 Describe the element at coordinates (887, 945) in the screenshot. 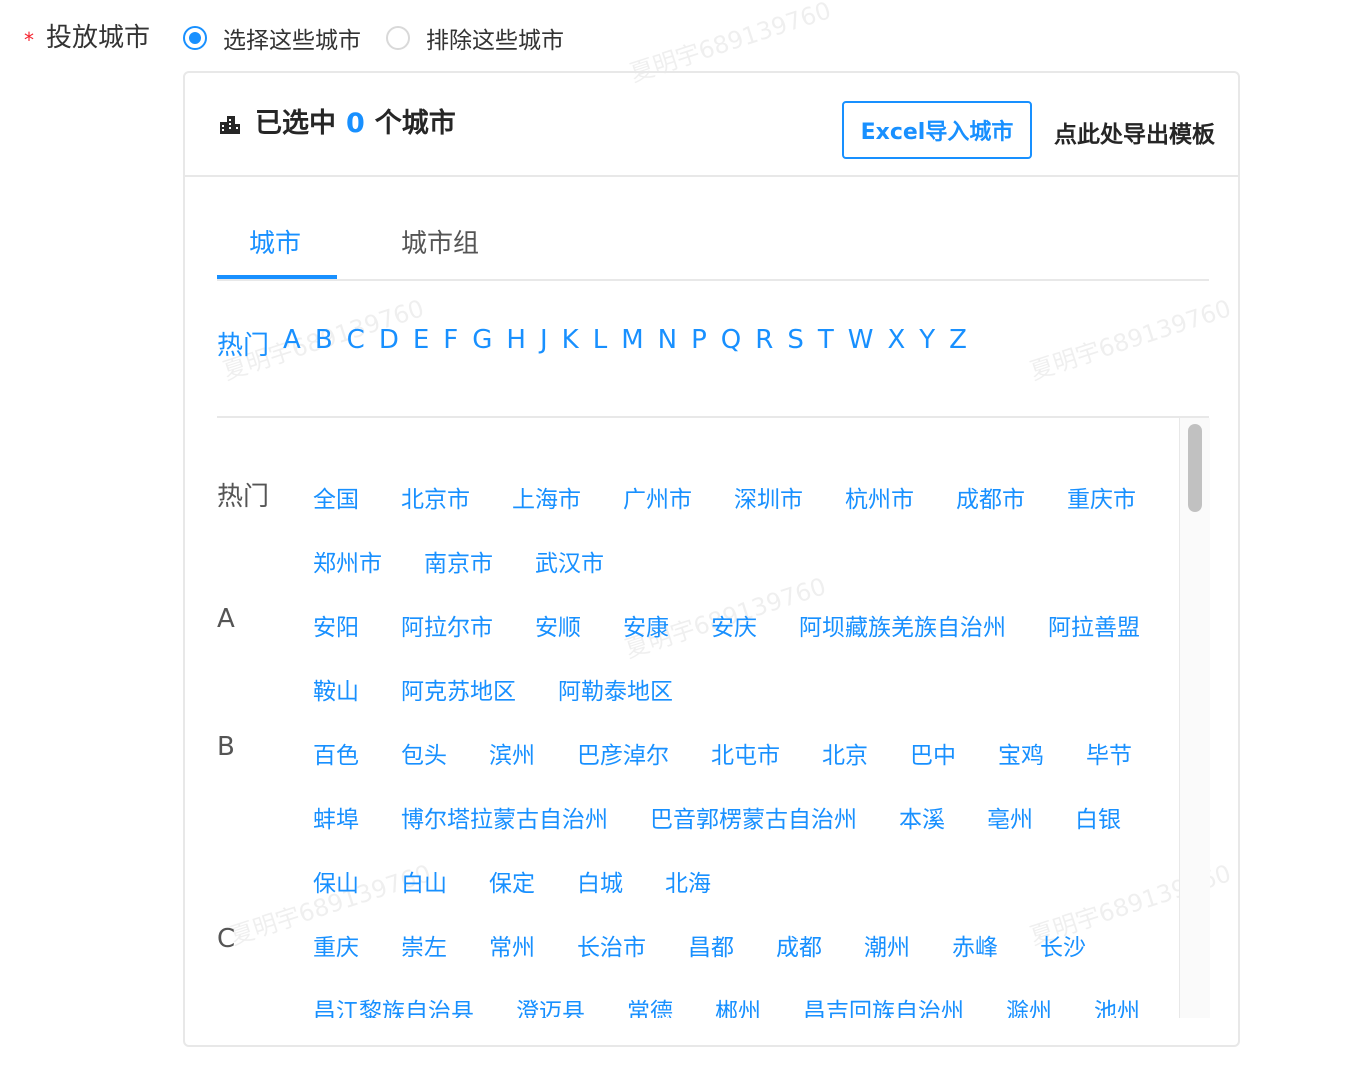

I see `city-option: 潮州` at that location.